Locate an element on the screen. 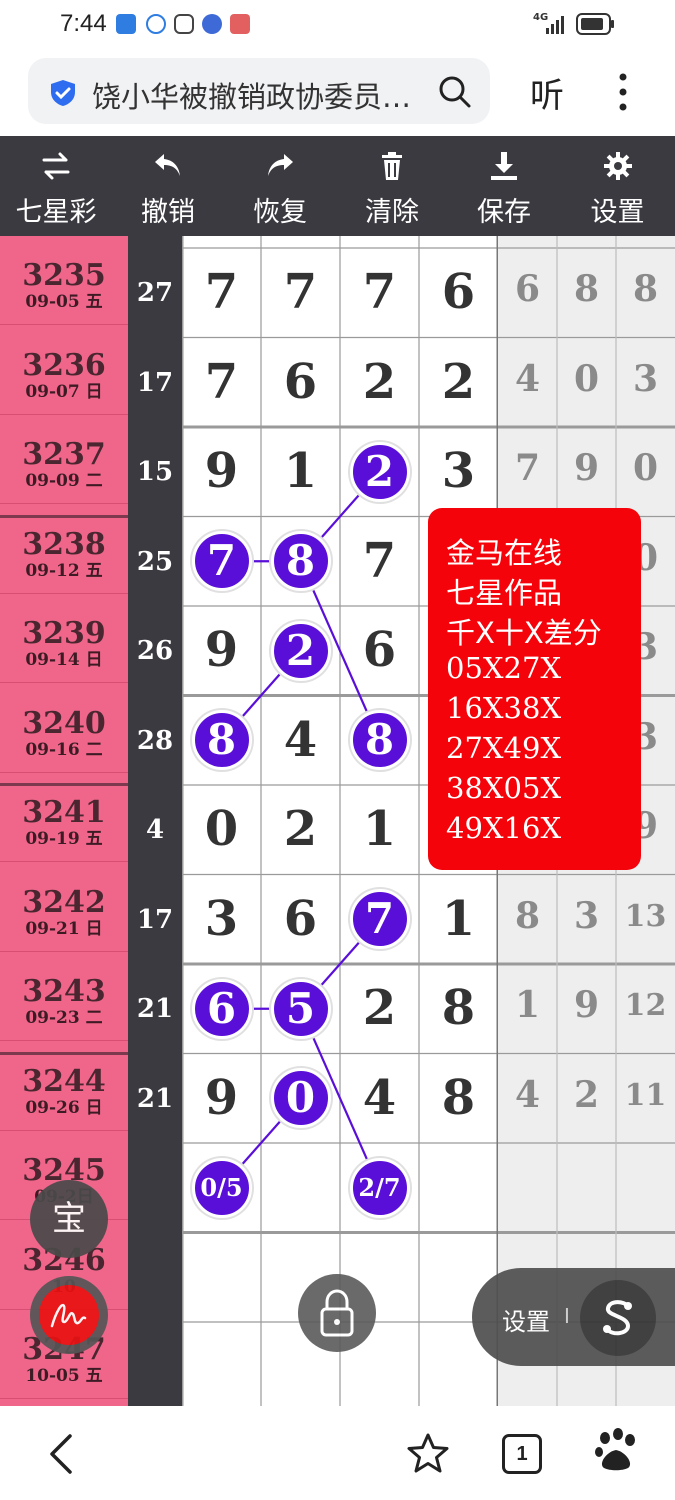 The height and width of the screenshot is (1500, 675). period-cell: 3236 09-07 日 is located at coordinates (64, 370).